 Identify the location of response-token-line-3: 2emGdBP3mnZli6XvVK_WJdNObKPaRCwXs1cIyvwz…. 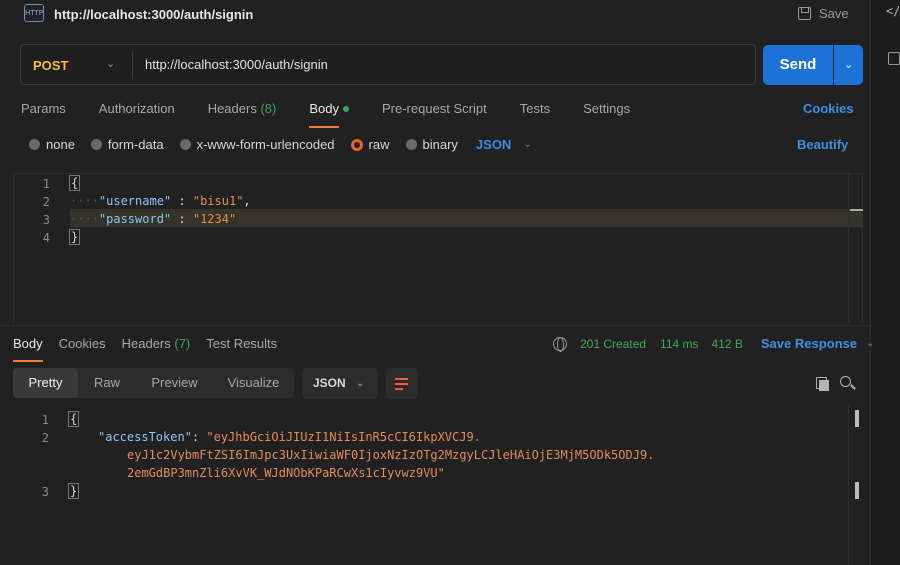
(286, 473).